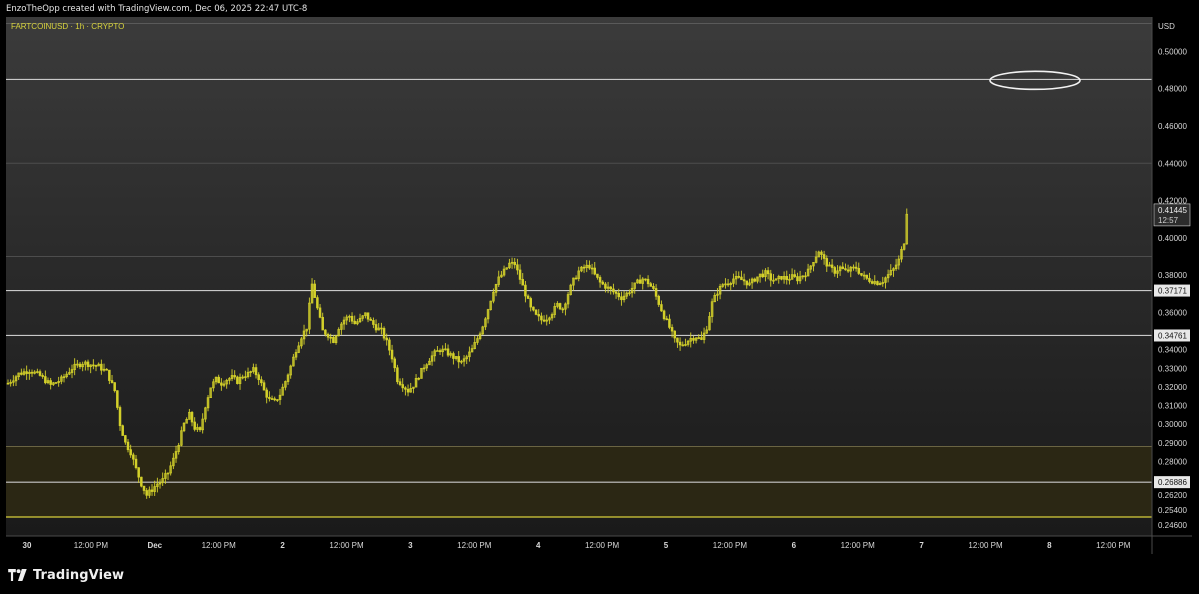  What do you see at coordinates (1172, 126) in the screenshot?
I see `price-tick-label: 0.46000` at bounding box center [1172, 126].